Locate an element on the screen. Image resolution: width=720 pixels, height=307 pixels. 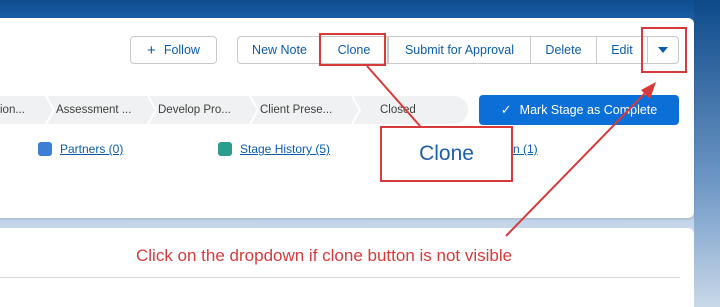
new-note-button: New Note is located at coordinates (279, 50).